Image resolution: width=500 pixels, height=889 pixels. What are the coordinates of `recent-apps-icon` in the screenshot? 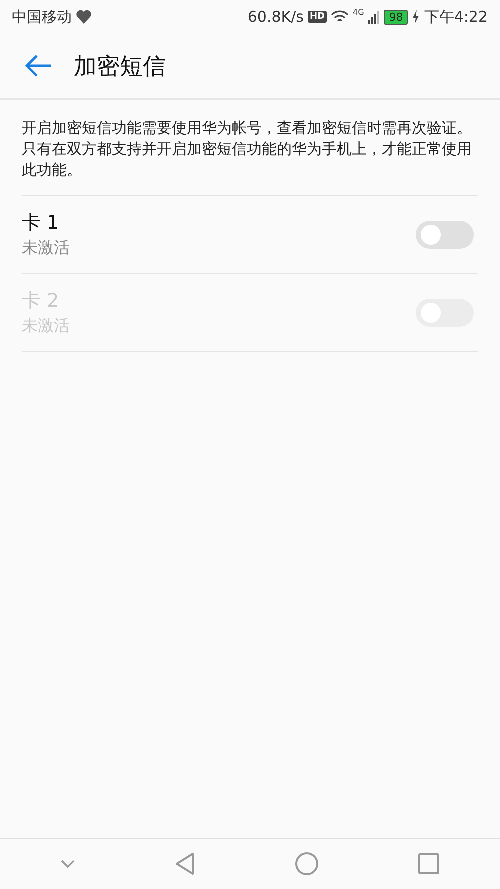 It's located at (429, 864).